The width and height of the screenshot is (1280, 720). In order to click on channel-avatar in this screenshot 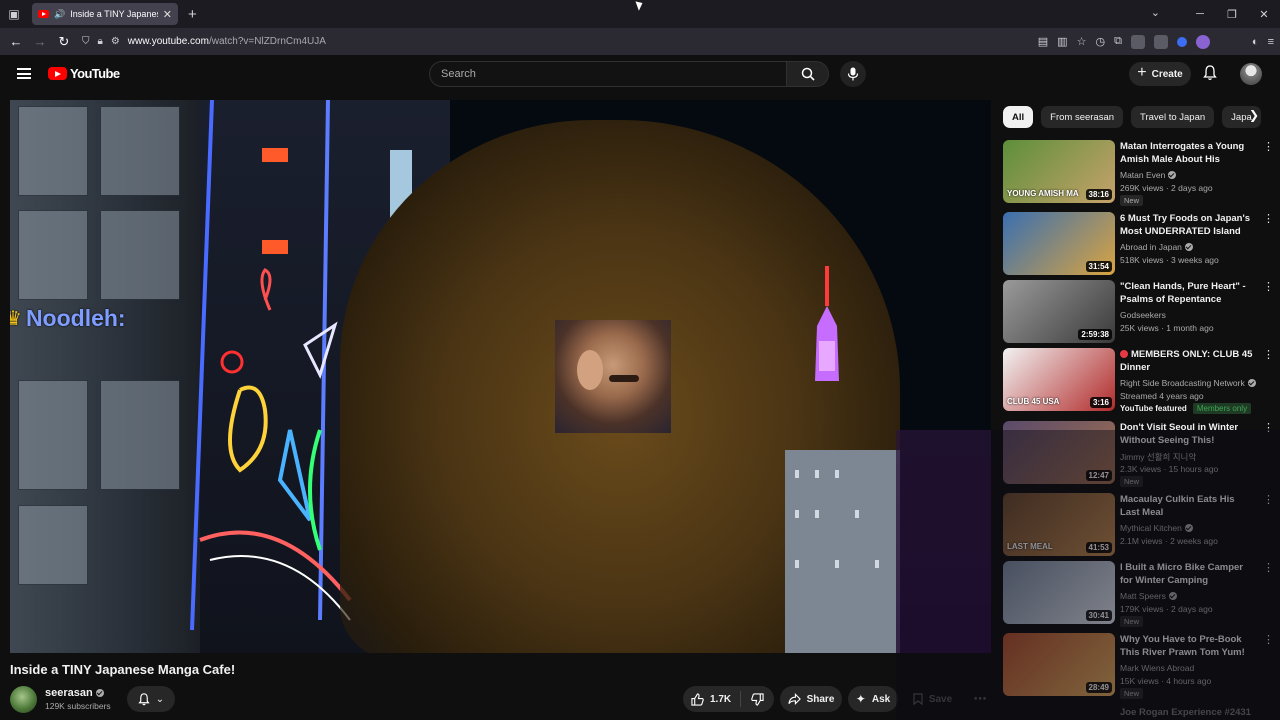, I will do `click(23, 699)`.